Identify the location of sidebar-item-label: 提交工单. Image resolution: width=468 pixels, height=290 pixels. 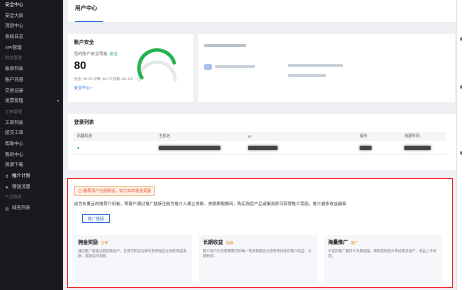
(14, 133).